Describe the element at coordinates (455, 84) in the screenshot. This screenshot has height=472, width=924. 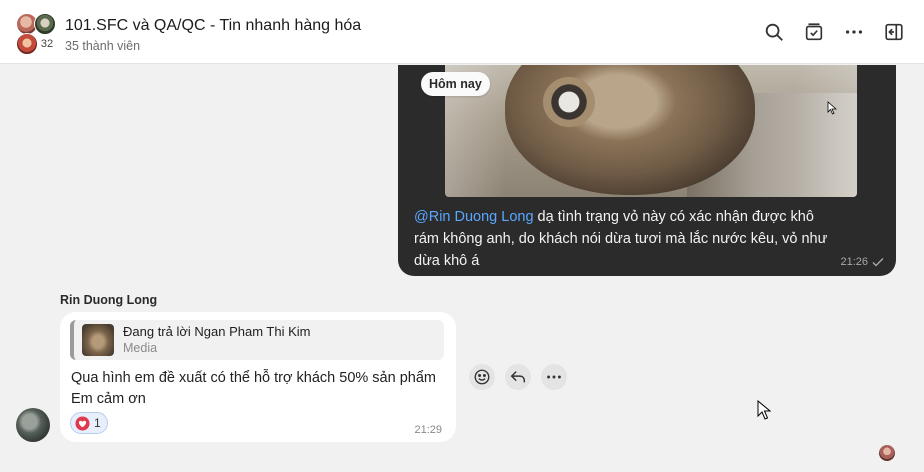
I see `date-separator: Hôm nay` at that location.